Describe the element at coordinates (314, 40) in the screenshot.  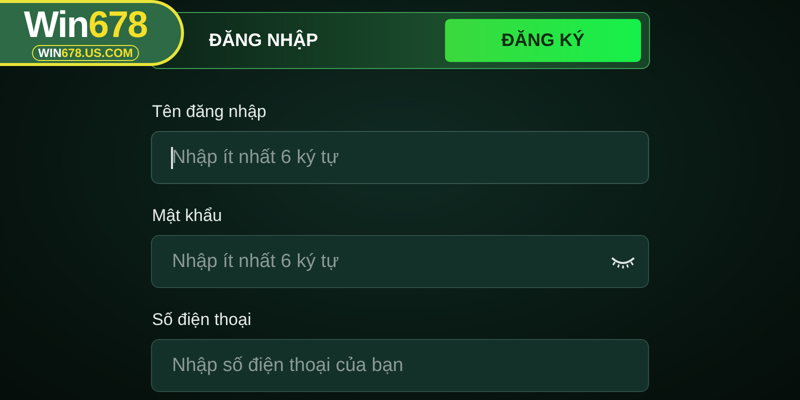
I see `tab: ĐĂNG NHẬP` at that location.